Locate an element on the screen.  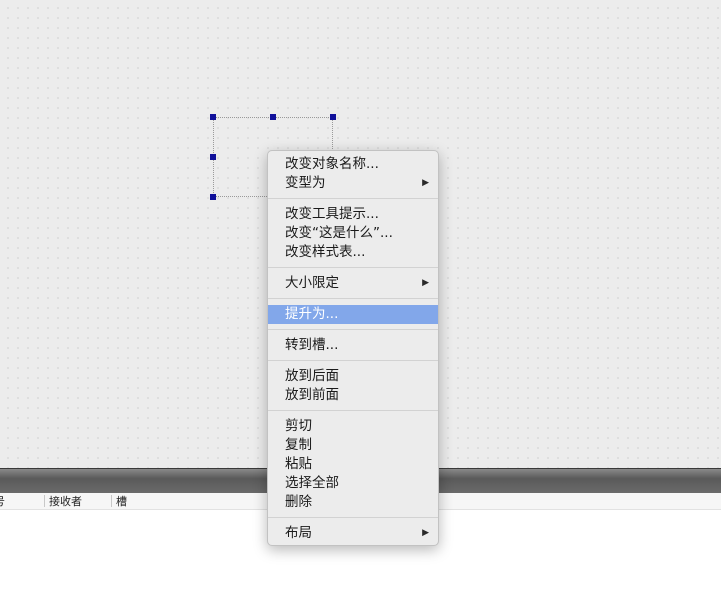
menu-item-bring-to-front: 放到前面 is located at coordinates (353, 395).